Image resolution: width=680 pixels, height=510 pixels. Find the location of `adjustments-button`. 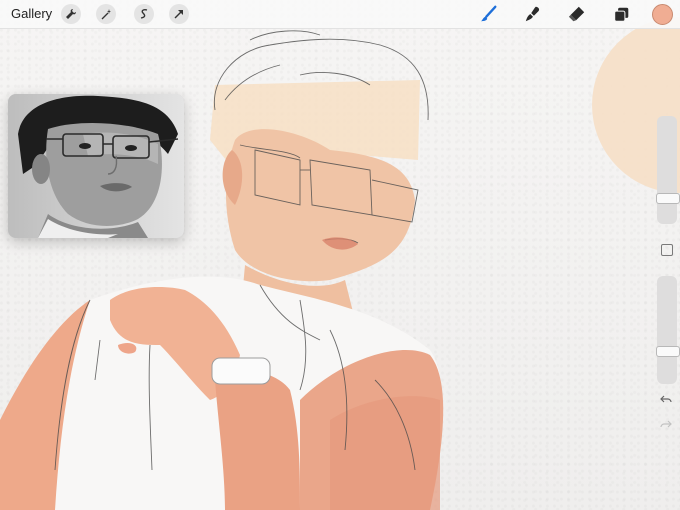

adjustments-button is located at coordinates (106, 14).